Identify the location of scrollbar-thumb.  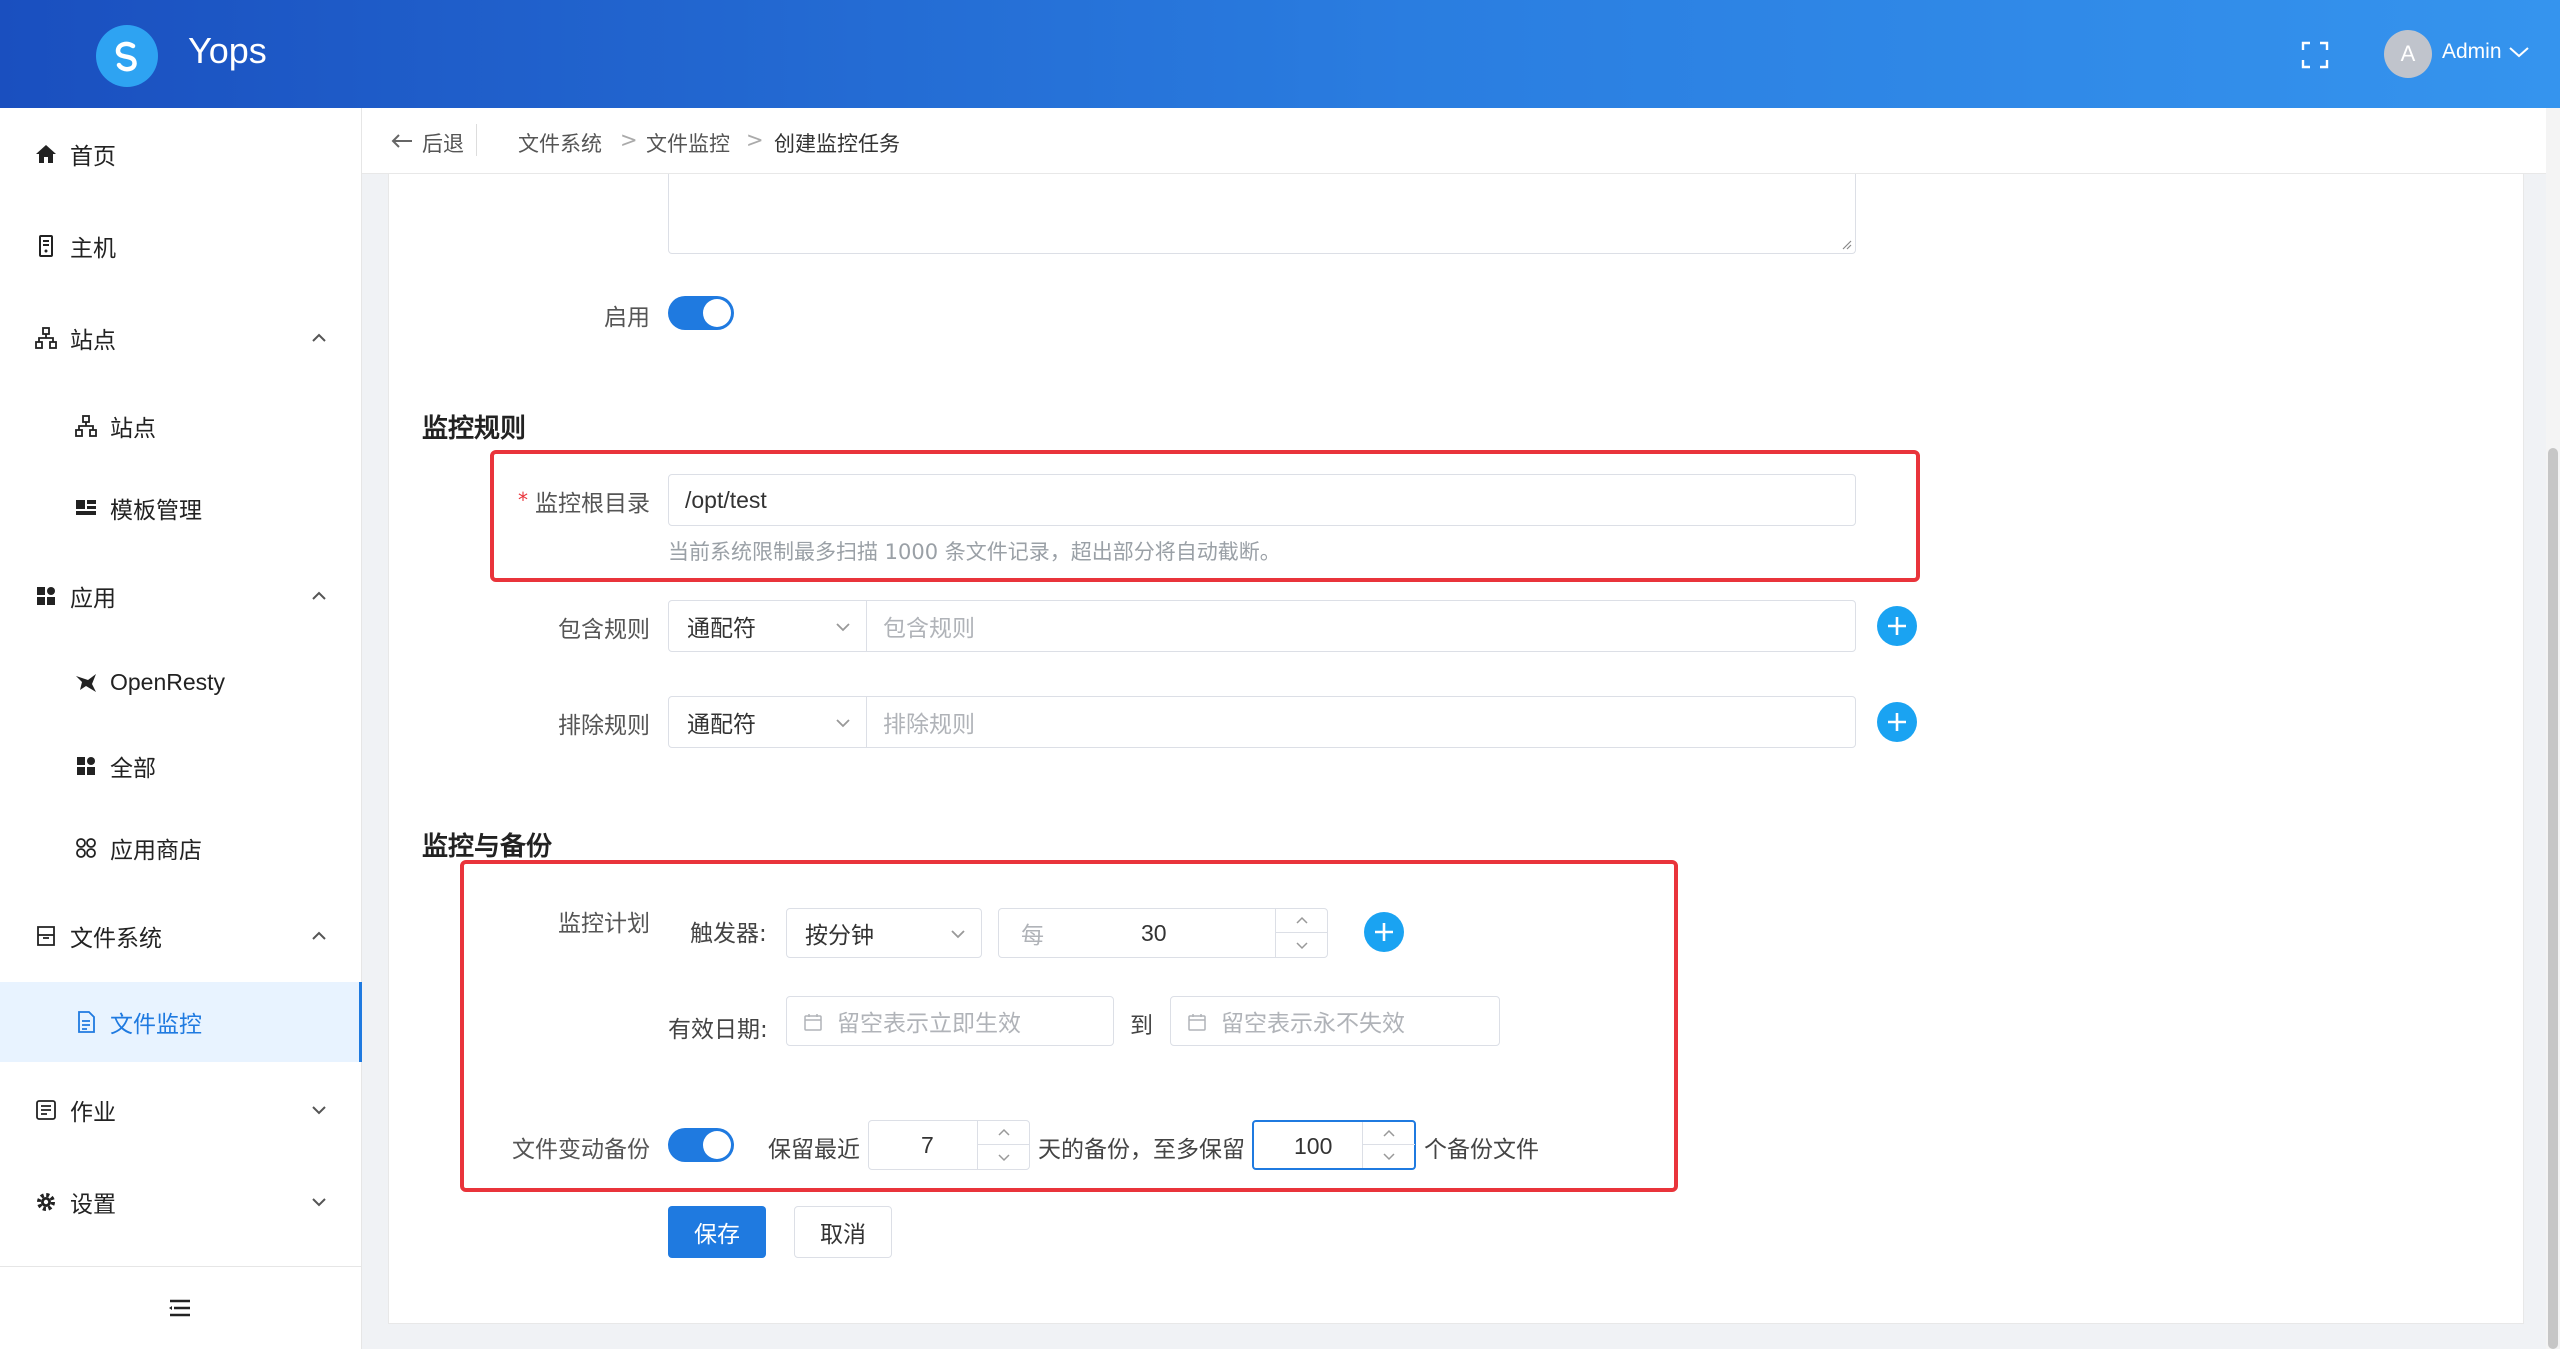
(2553, 898).